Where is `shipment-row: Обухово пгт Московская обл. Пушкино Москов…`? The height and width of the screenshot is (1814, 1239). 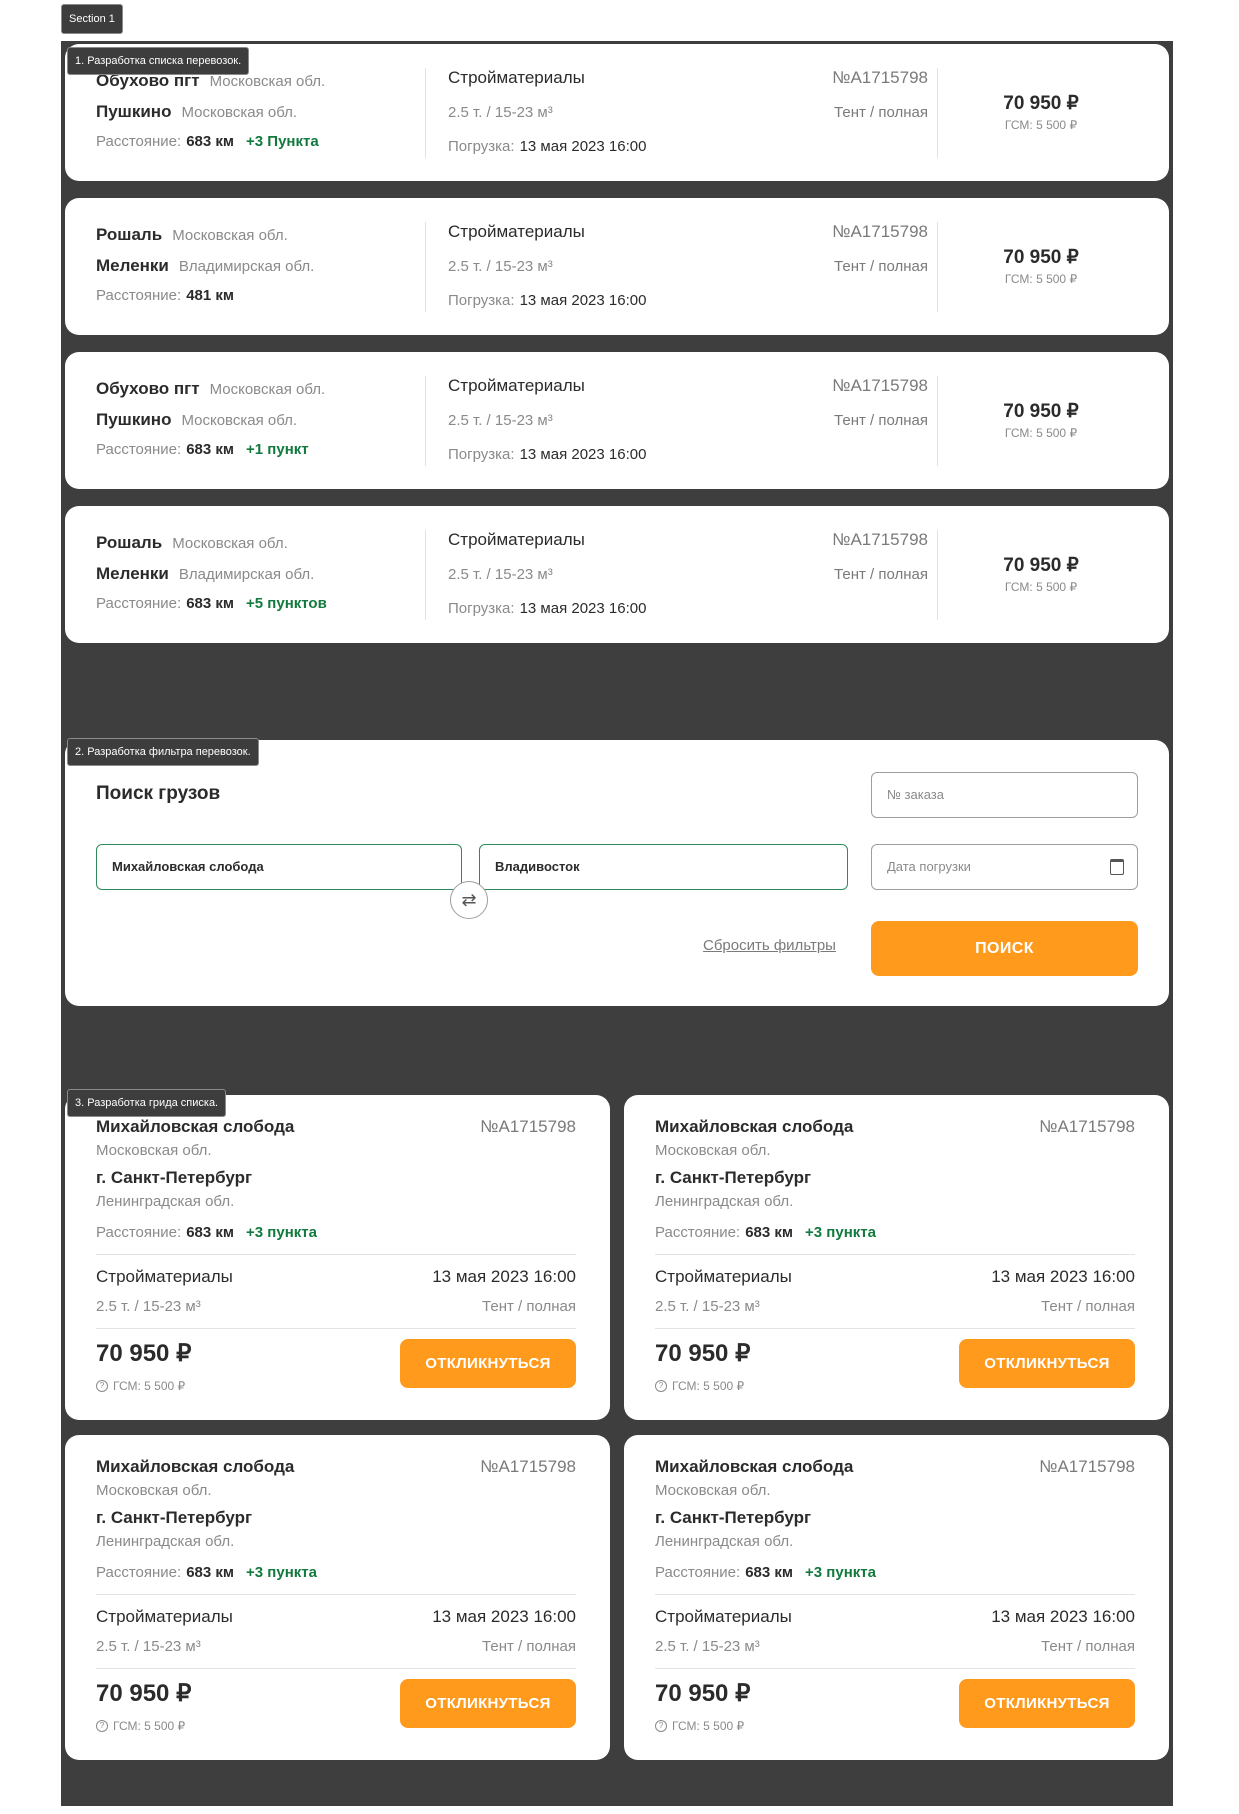 shipment-row: Обухово пгт Московская обл. Пушкино Москов… is located at coordinates (617, 420).